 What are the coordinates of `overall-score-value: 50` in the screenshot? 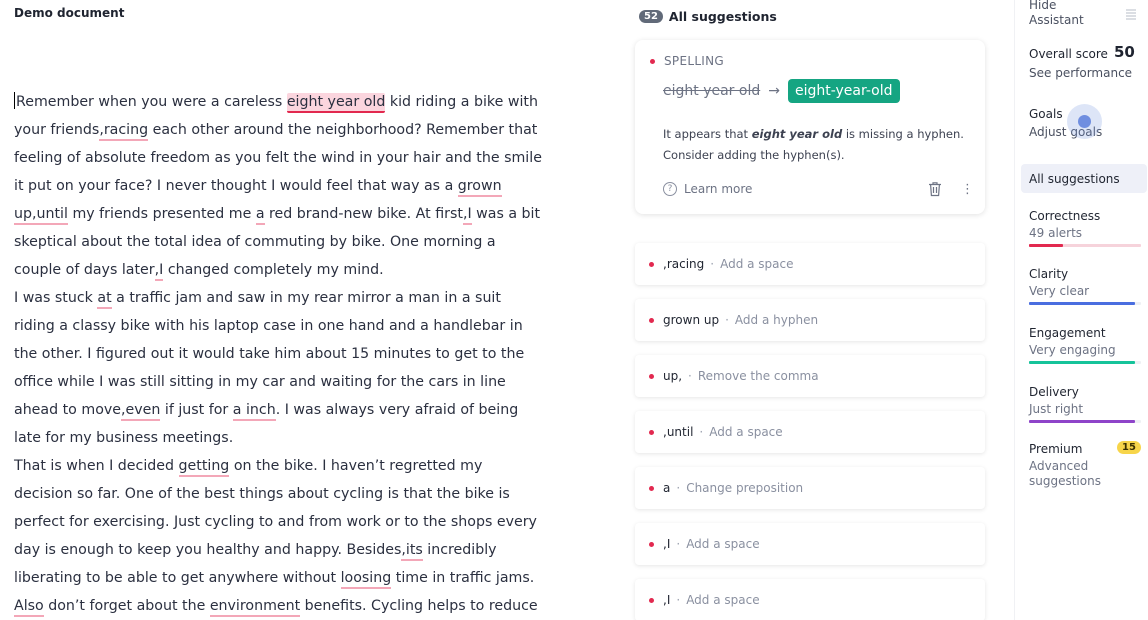 It's located at (1124, 52).